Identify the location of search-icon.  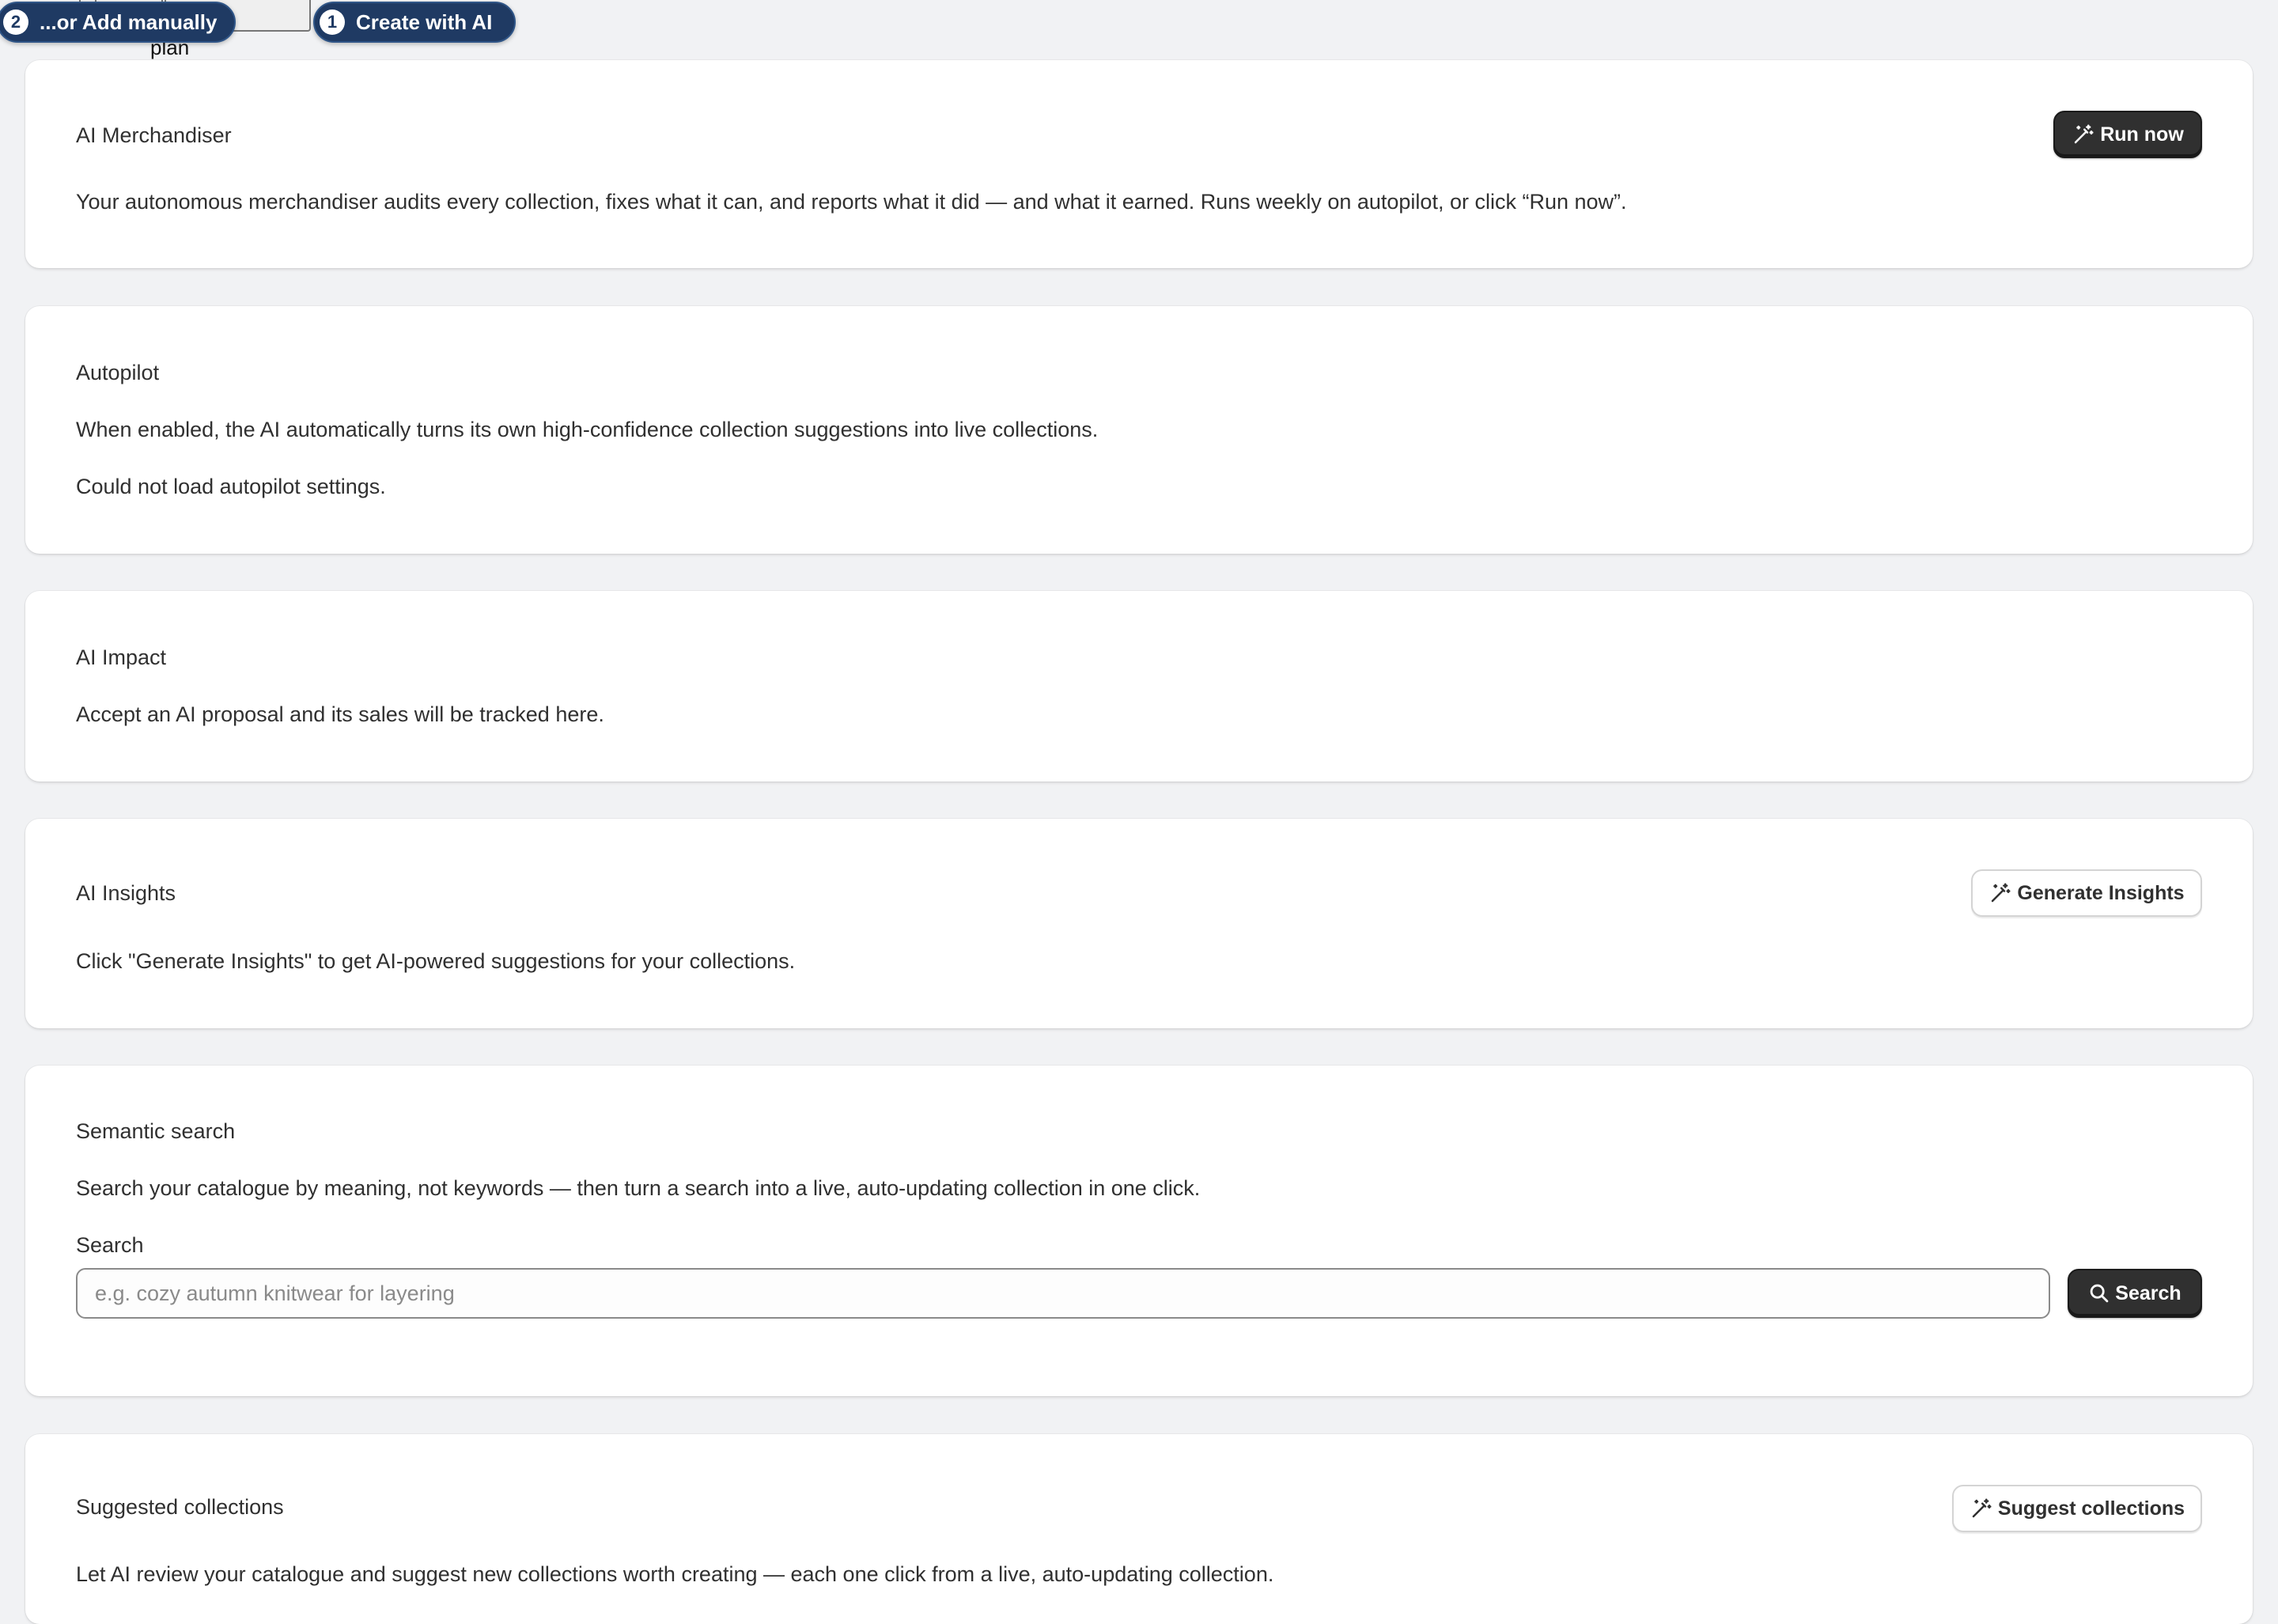
(2101, 1293).